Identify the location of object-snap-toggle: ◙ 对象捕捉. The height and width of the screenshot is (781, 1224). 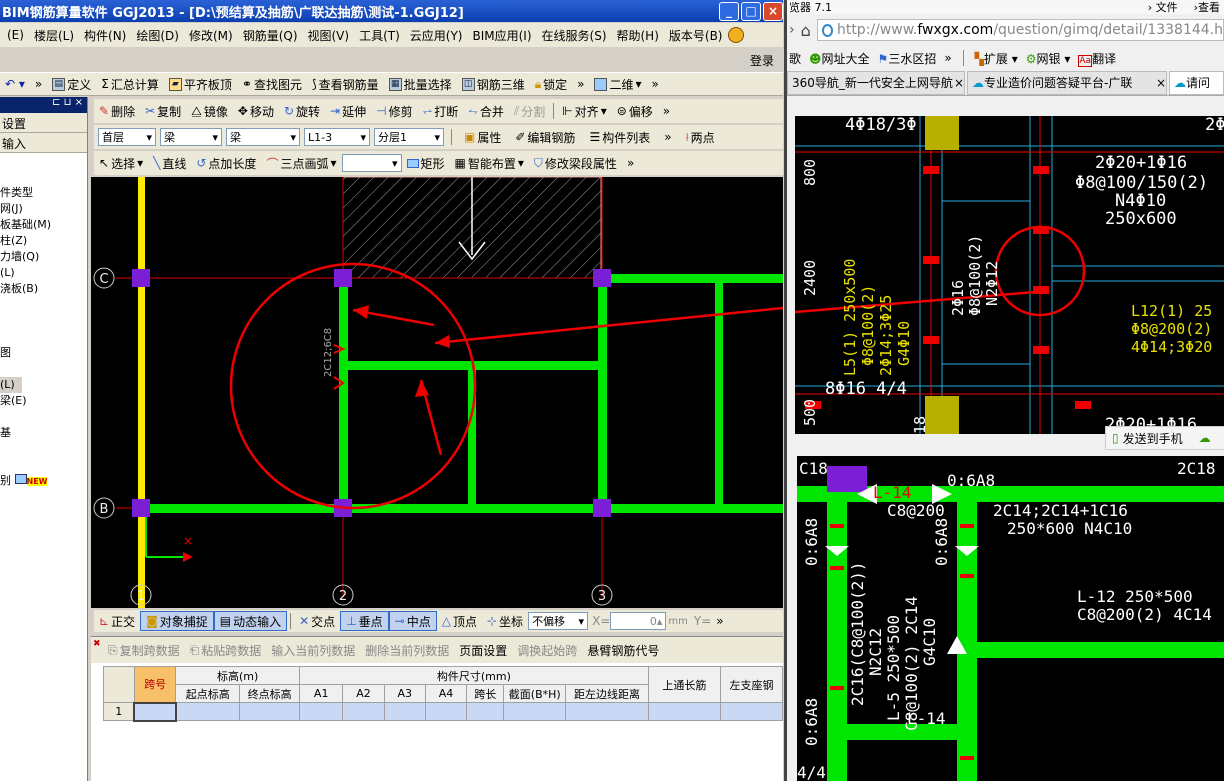
(177, 621).